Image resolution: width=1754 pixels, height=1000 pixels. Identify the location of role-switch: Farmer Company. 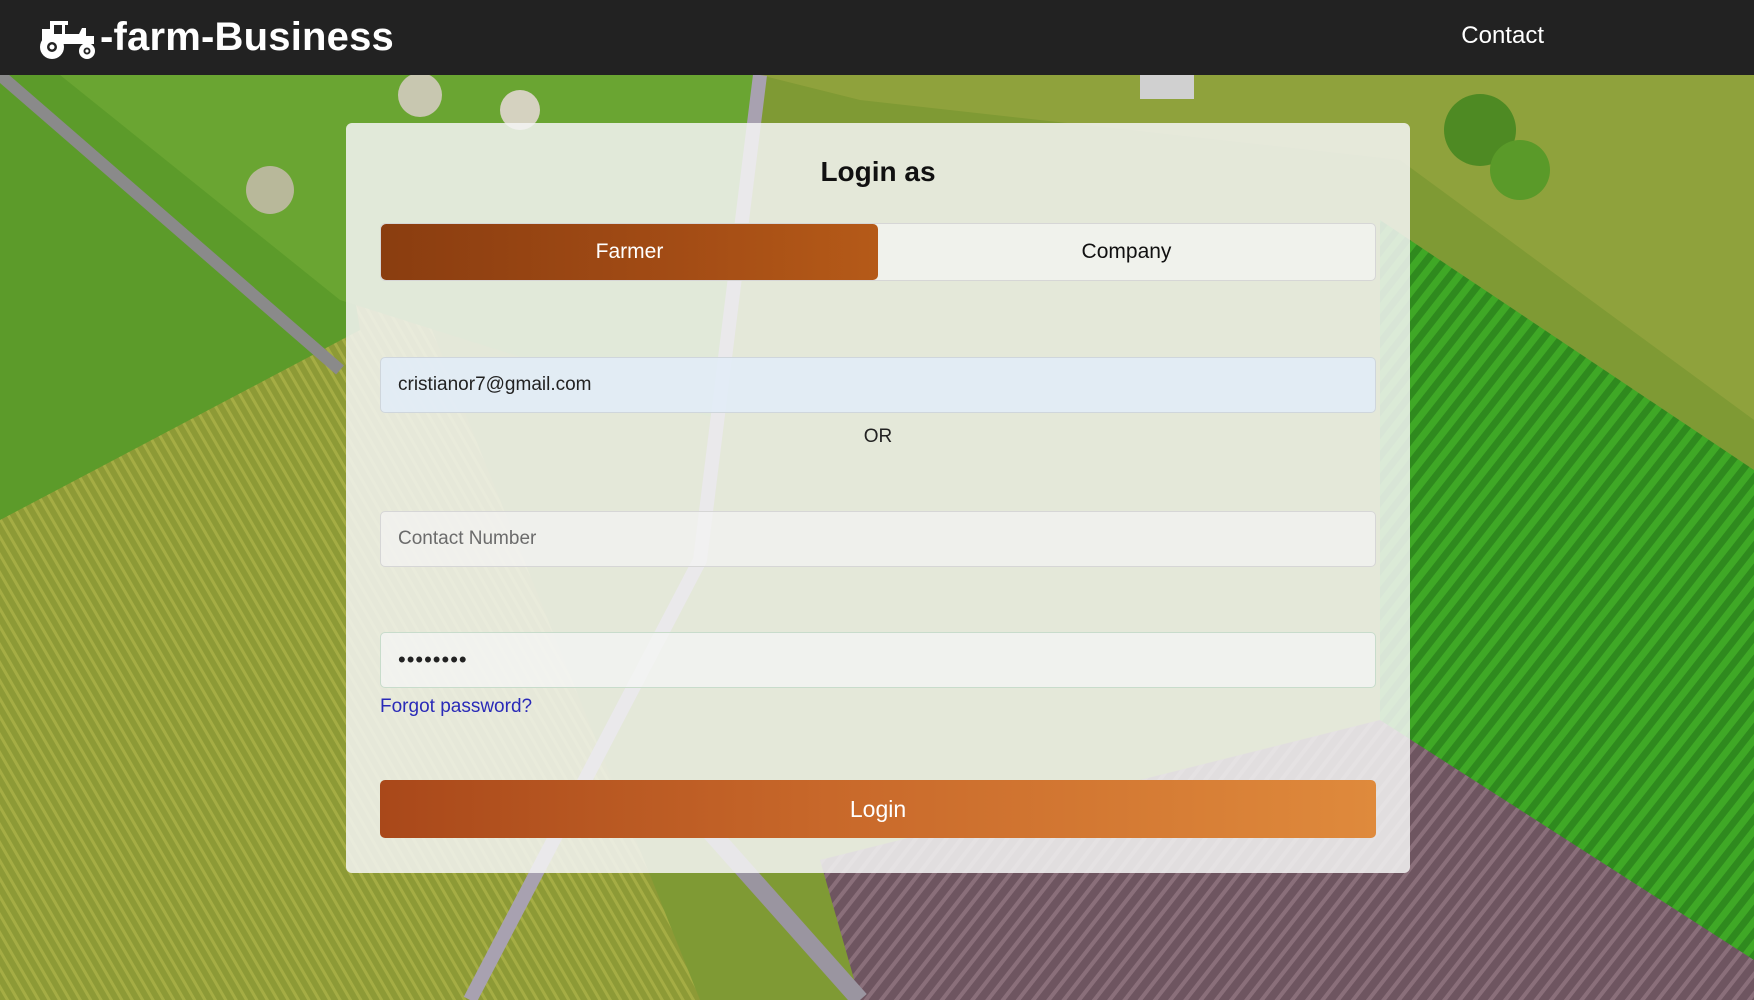
(878, 252).